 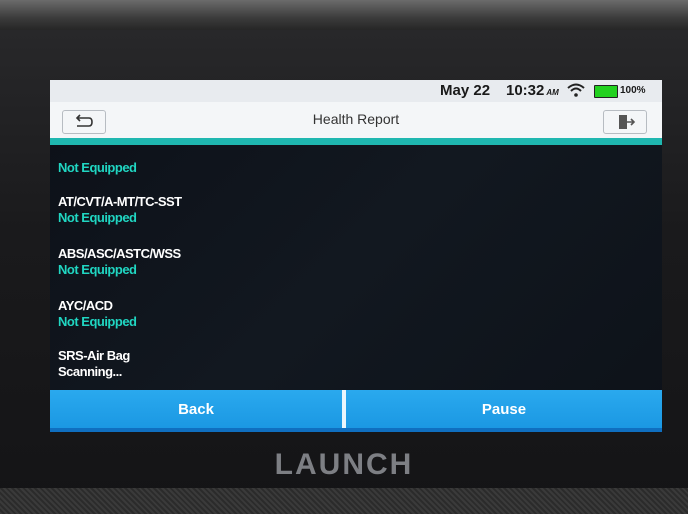 What do you see at coordinates (353, 262) in the screenshot?
I see `list-item: ABS/ASC/ASTC/WSS Not Equipped` at bounding box center [353, 262].